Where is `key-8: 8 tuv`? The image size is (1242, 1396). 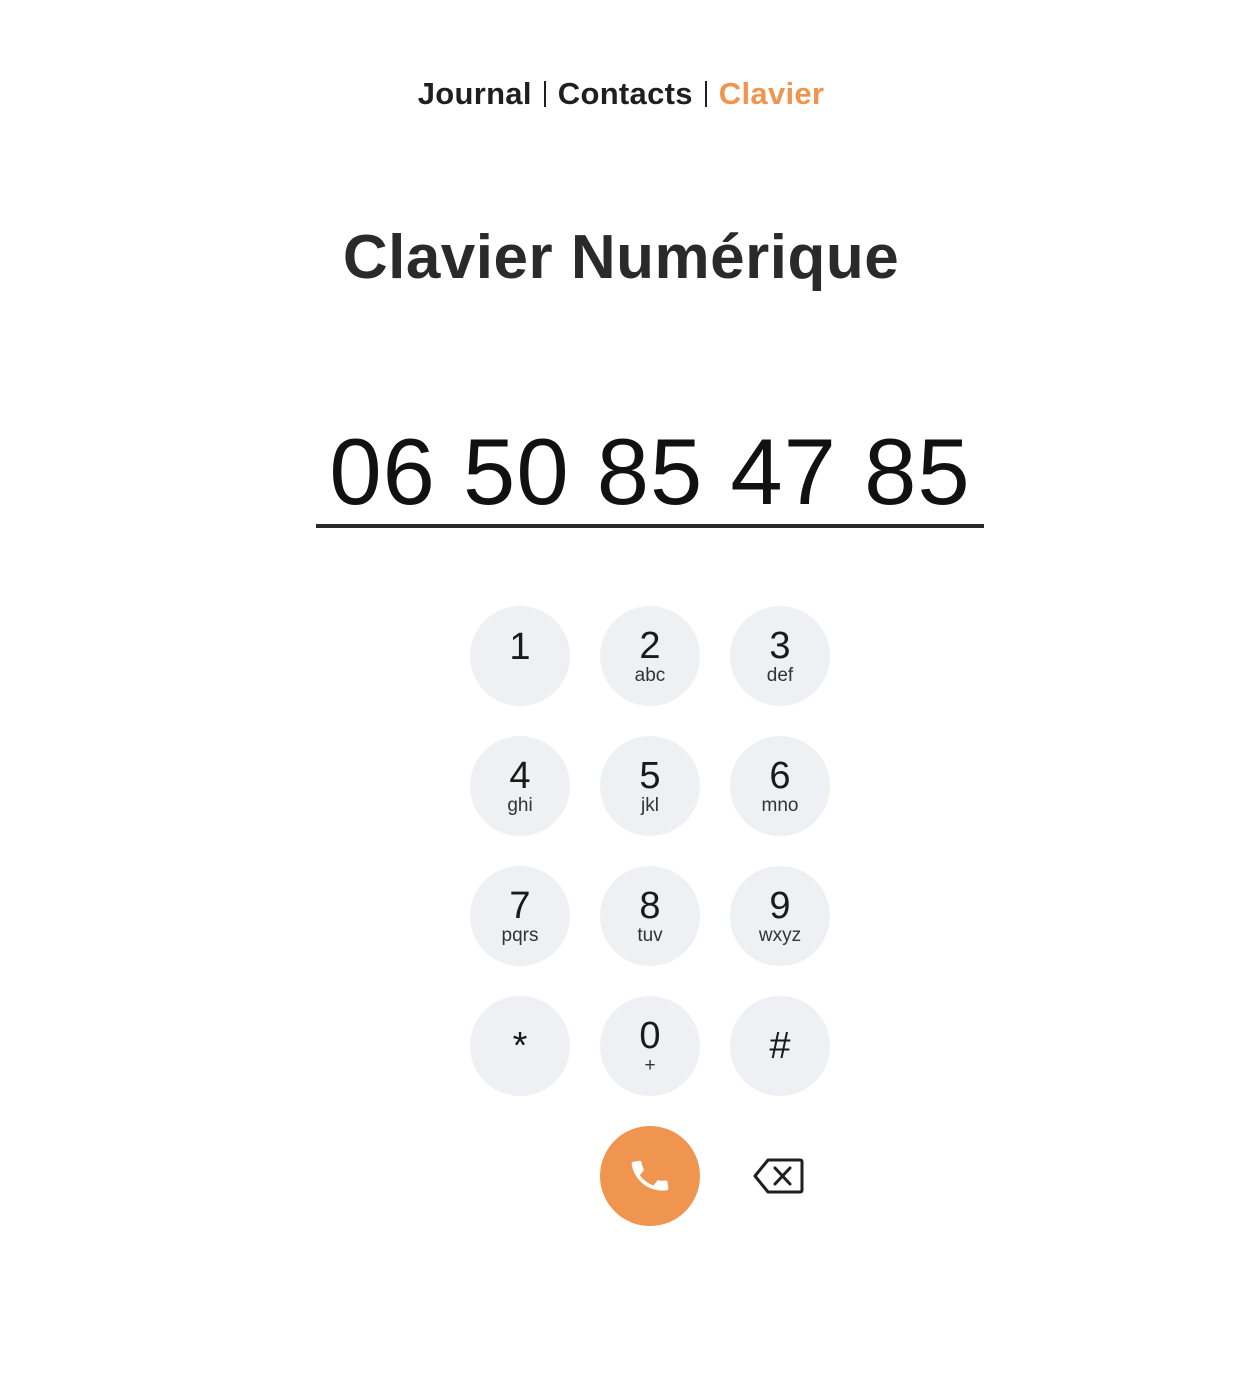
key-8: 8 tuv is located at coordinates (650, 916).